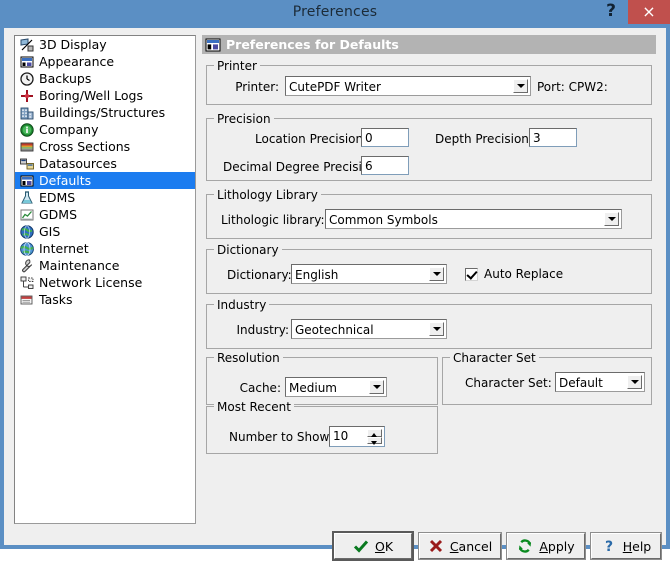 The image size is (670, 568). I want to click on sidebar-item-label: Cross Sections, so click(85, 146).